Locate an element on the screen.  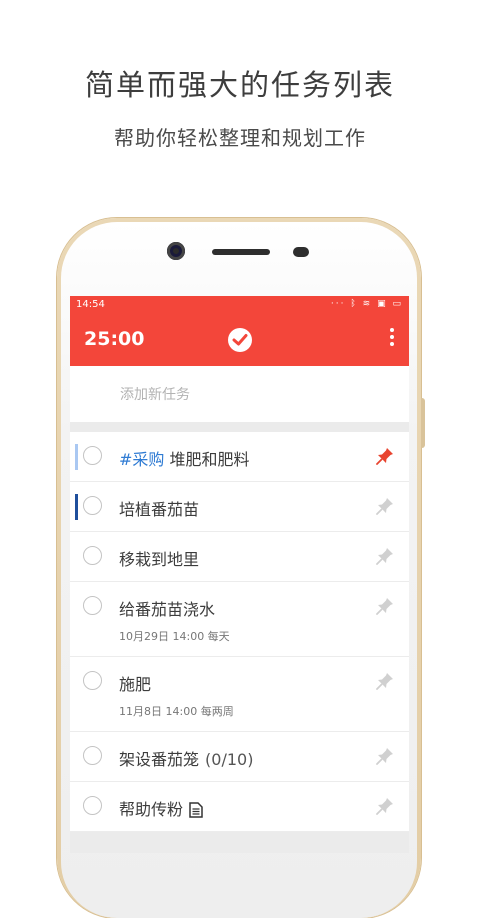
task-title: 移栽到地里 is located at coordinates (159, 558).